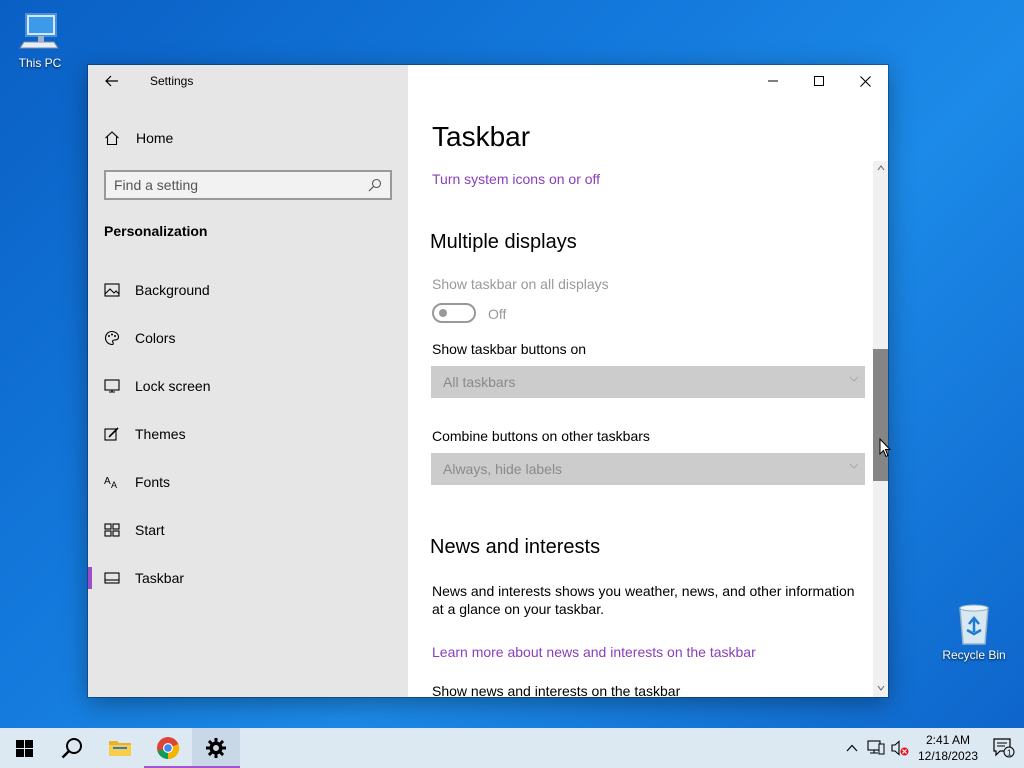  I want to click on file-explorer-icon, so click(120, 748).